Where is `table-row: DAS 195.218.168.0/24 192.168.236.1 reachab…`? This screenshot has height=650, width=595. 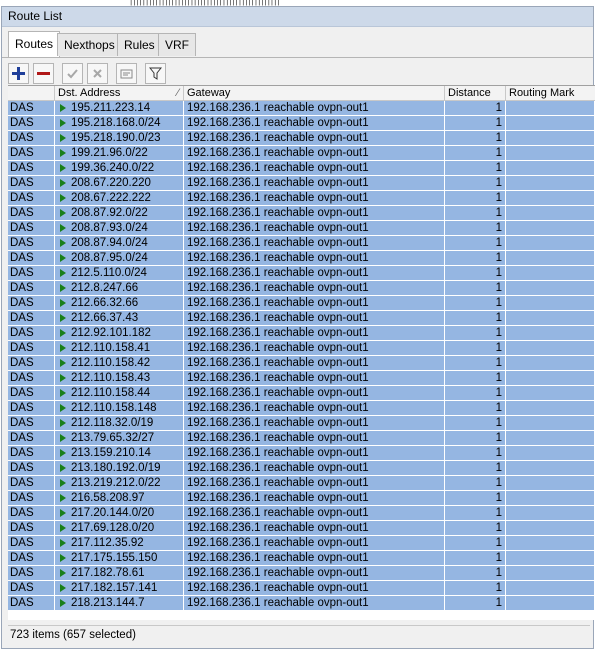
table-row: DAS 195.218.168.0/24 192.168.236.1 reachab… is located at coordinates (301, 123).